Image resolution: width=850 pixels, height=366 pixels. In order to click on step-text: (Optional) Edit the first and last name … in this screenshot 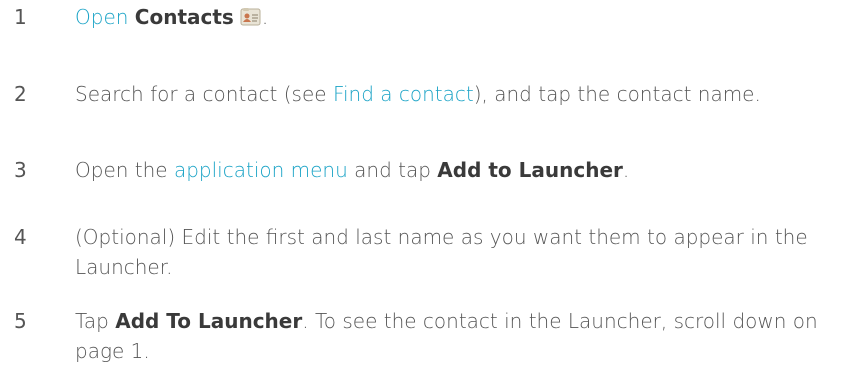, I will do `click(441, 252)`.